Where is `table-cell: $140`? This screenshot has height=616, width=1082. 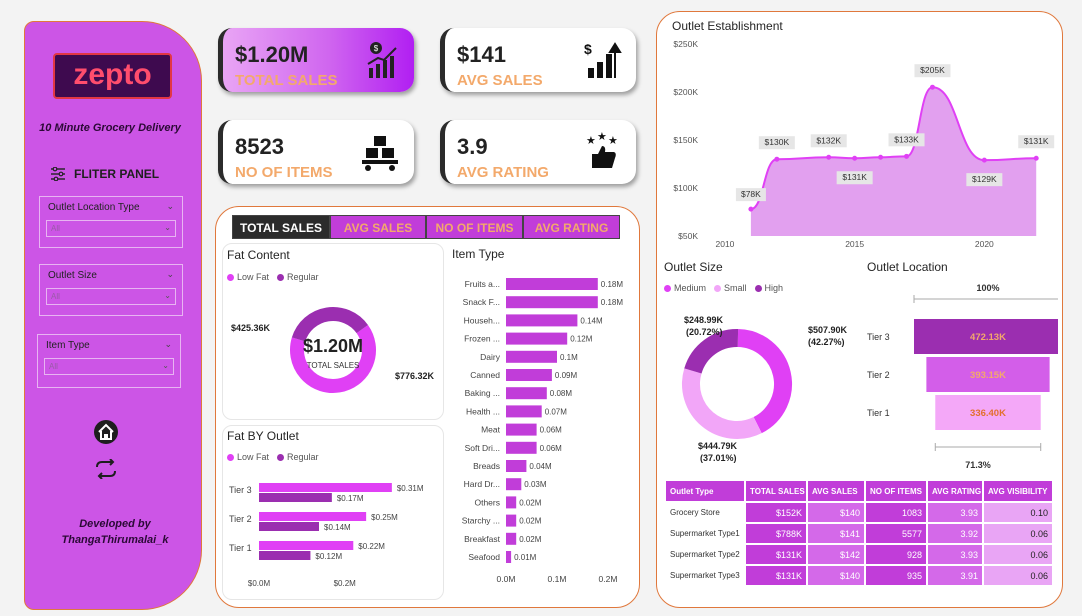 table-cell: $140 is located at coordinates (836, 575).